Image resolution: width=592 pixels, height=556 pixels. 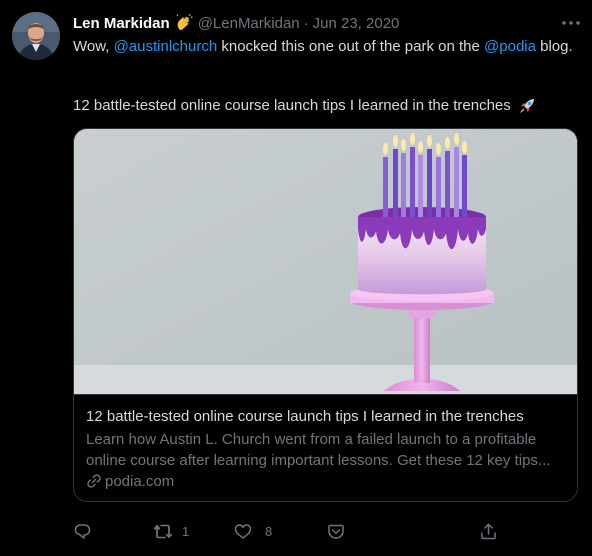 I want to click on share-via-button, so click(x=336, y=531).